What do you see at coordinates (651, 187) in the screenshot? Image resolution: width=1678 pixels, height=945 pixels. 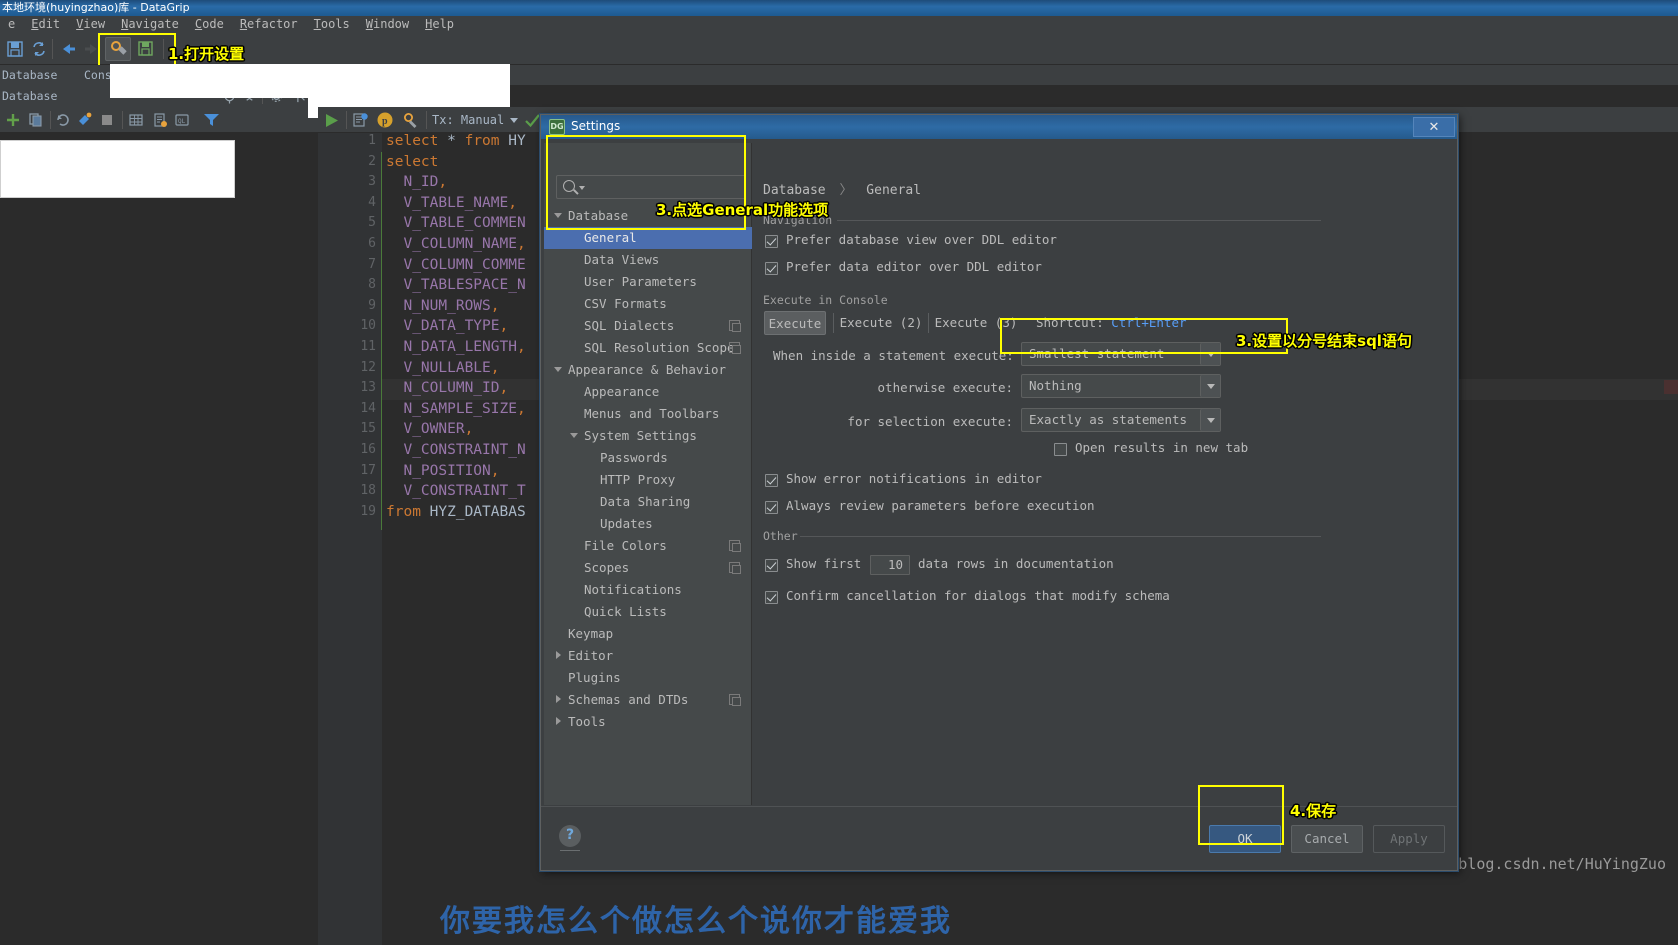 I see `search-input` at bounding box center [651, 187].